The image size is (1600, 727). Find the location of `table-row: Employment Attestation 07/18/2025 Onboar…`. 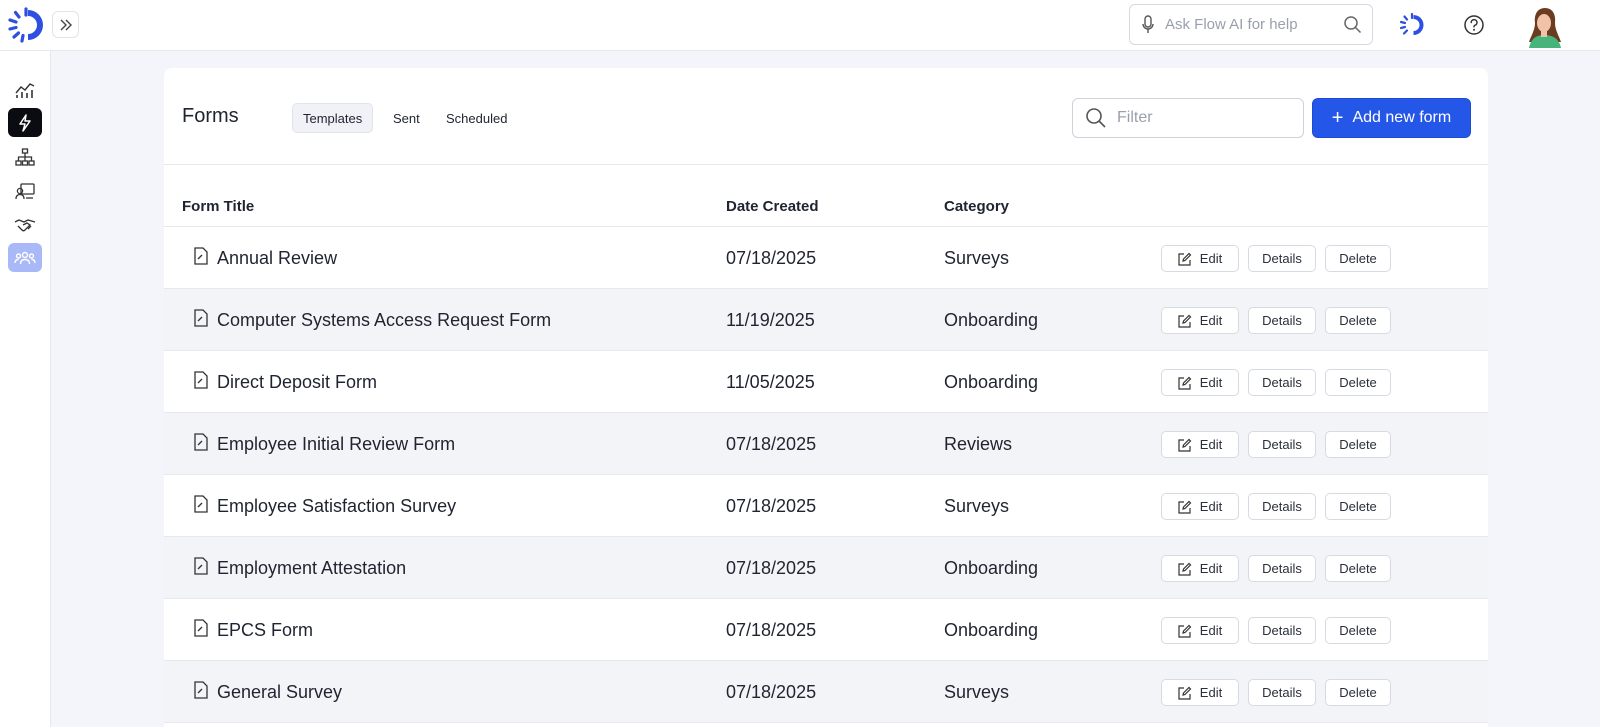

table-row: Employment Attestation 07/18/2025 Onboar… is located at coordinates (826, 568).